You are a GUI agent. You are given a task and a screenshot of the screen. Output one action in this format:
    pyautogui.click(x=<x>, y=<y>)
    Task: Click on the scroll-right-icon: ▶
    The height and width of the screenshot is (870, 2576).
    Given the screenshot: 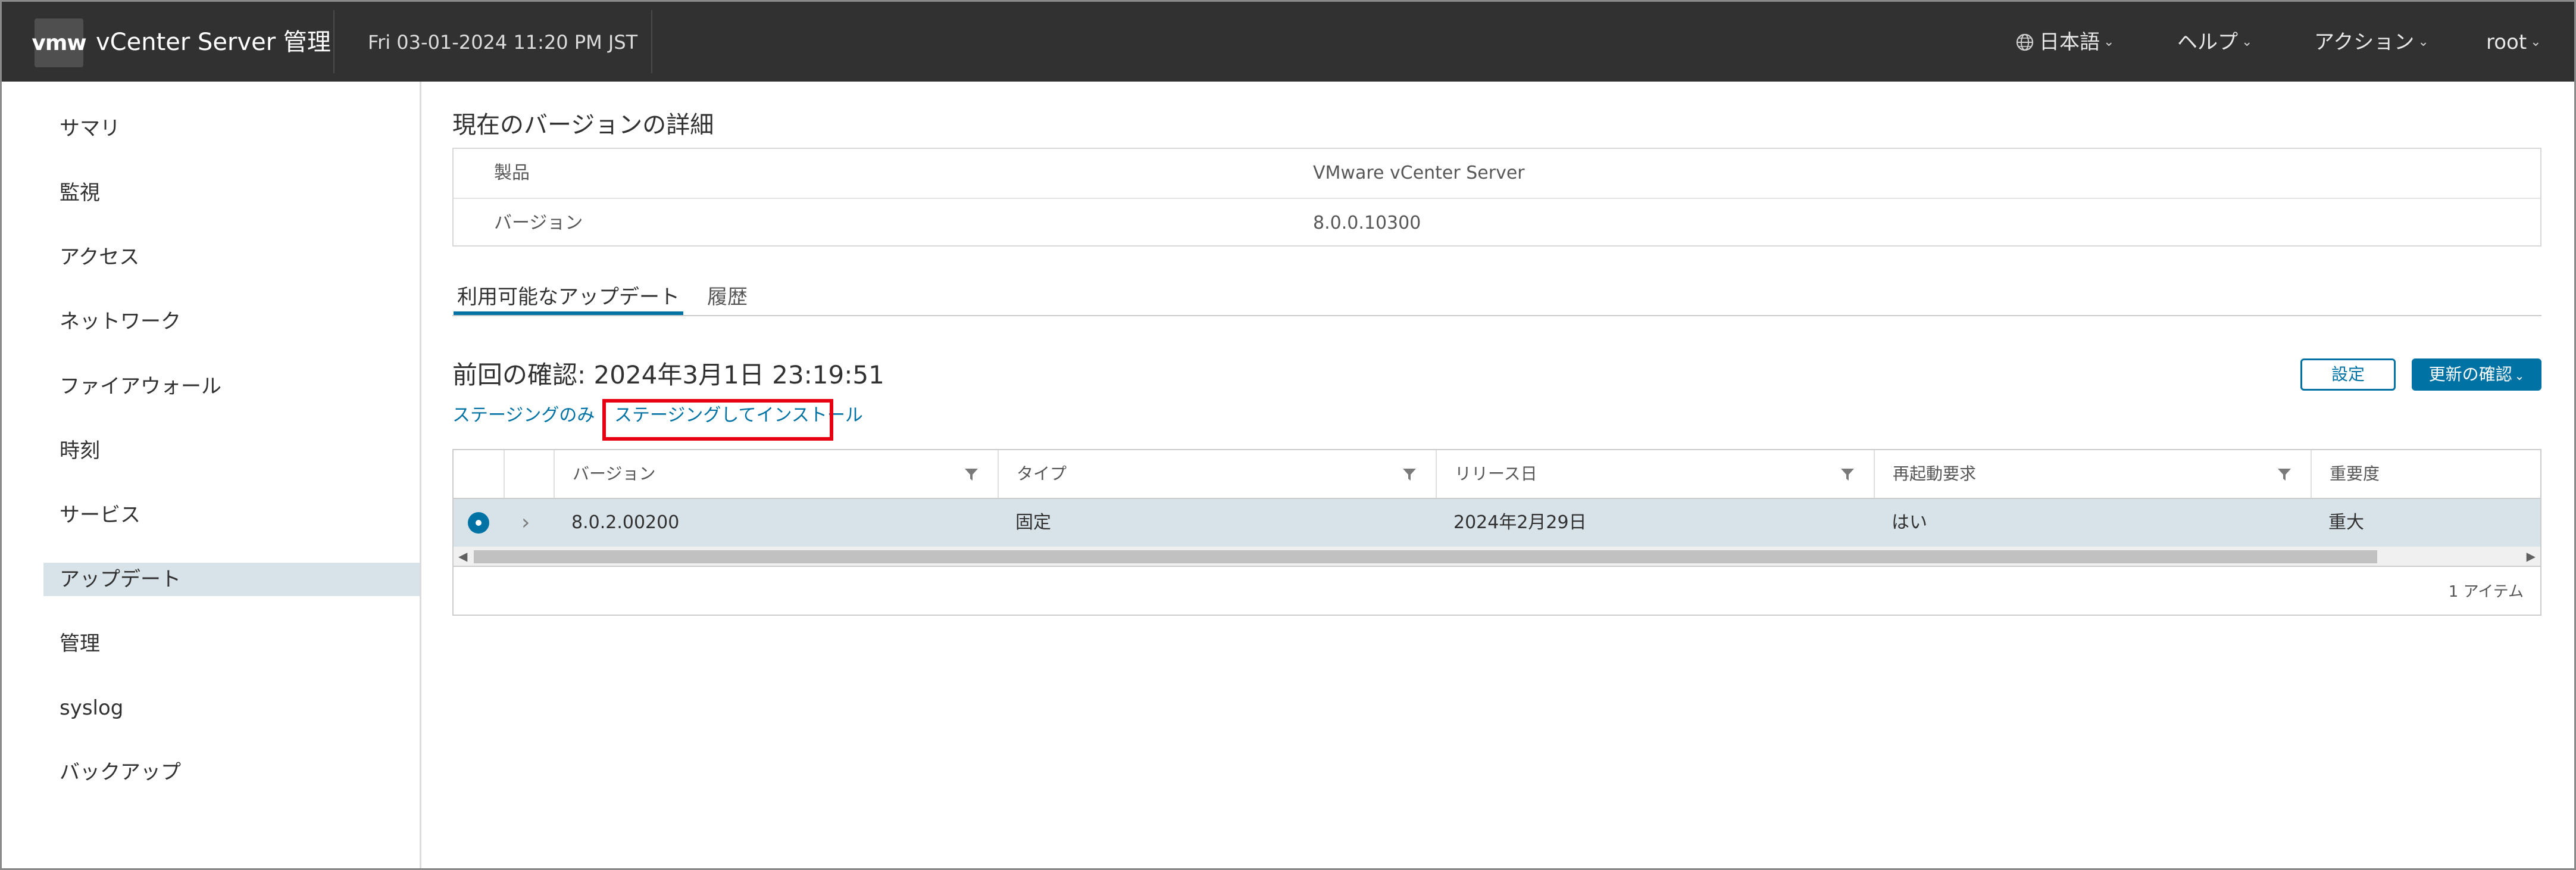 What is the action you would take?
    pyautogui.click(x=2531, y=556)
    